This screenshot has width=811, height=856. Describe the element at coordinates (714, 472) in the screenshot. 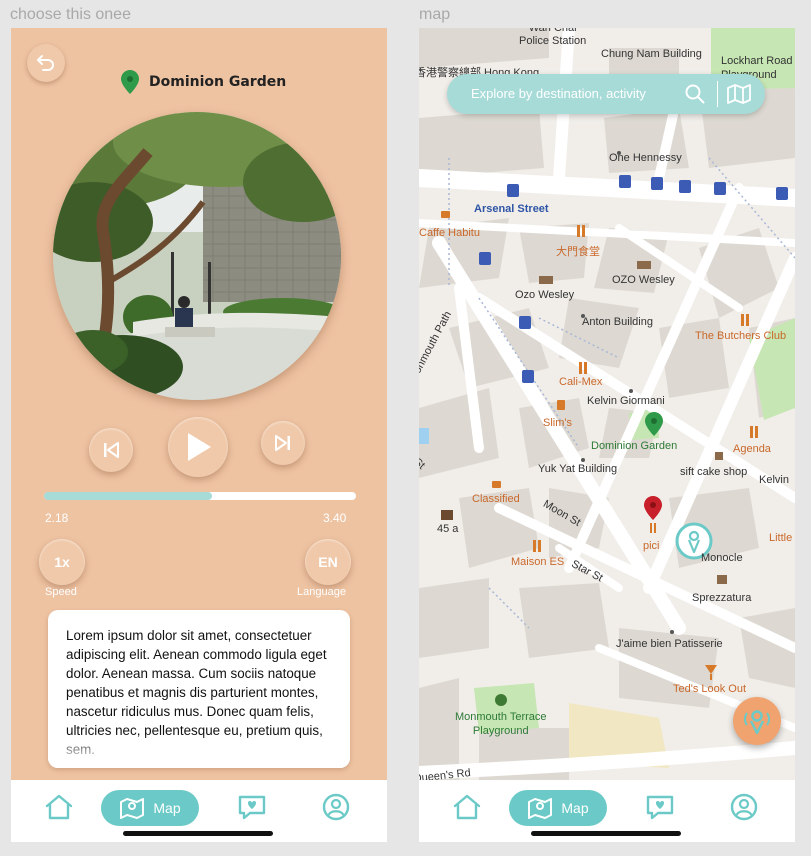

I see `map-label-sift: sift cake shop` at that location.